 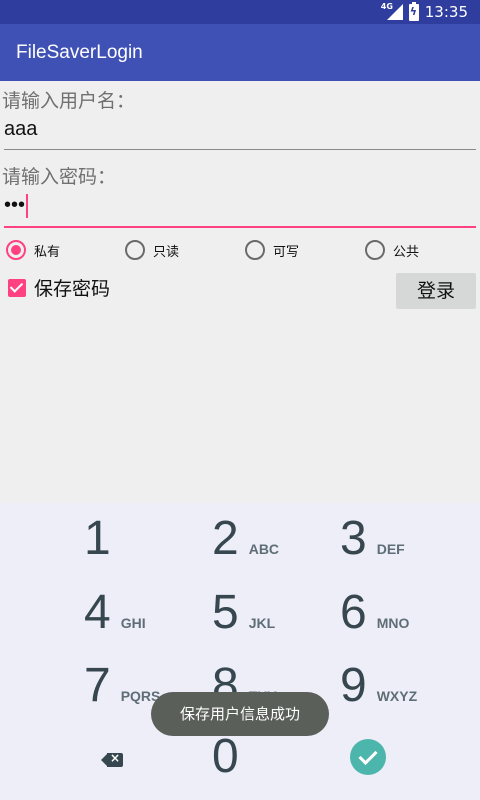 What do you see at coordinates (115, 612) in the screenshot?
I see `key-4: 4 GHI` at bounding box center [115, 612].